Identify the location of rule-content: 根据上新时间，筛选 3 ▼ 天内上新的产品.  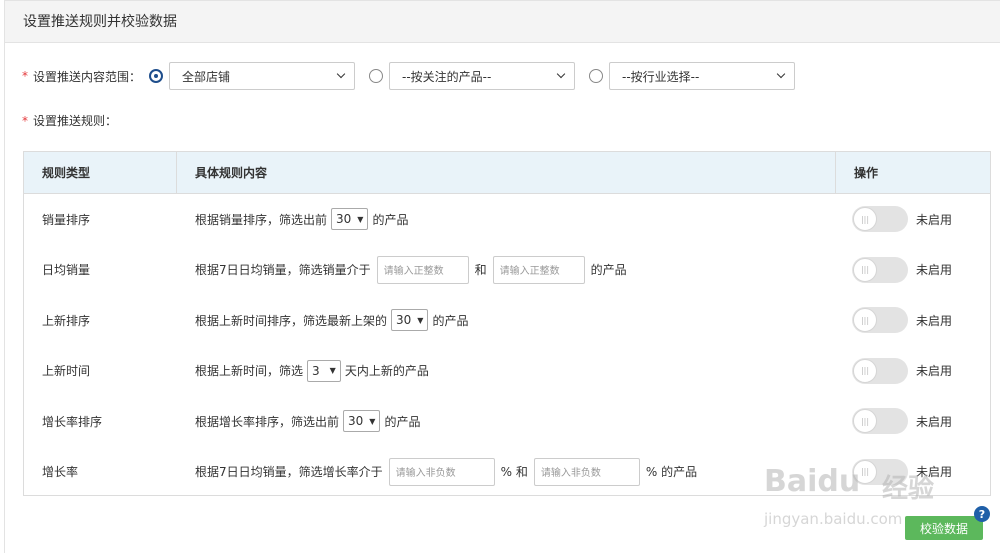
(506, 370).